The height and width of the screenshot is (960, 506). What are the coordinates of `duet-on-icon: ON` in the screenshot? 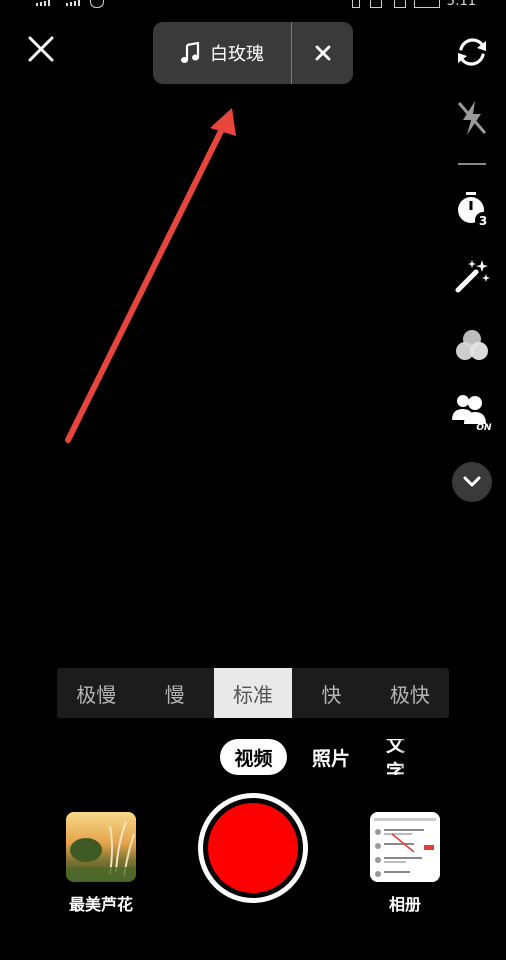 It's located at (472, 414).